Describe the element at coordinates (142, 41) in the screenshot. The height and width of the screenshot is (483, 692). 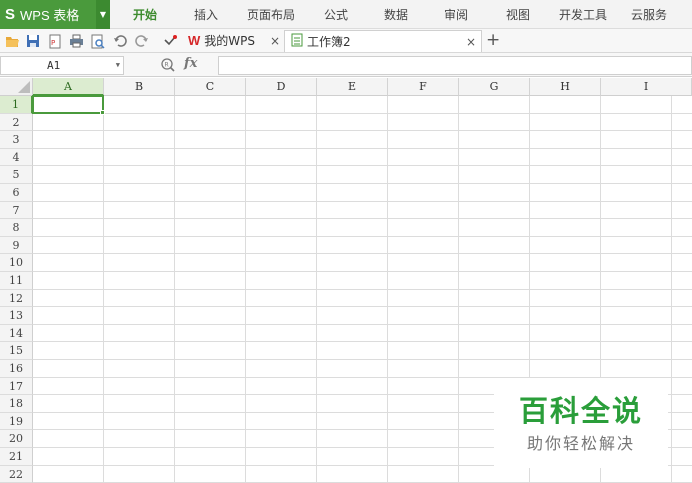
I see `redo-icon` at that location.